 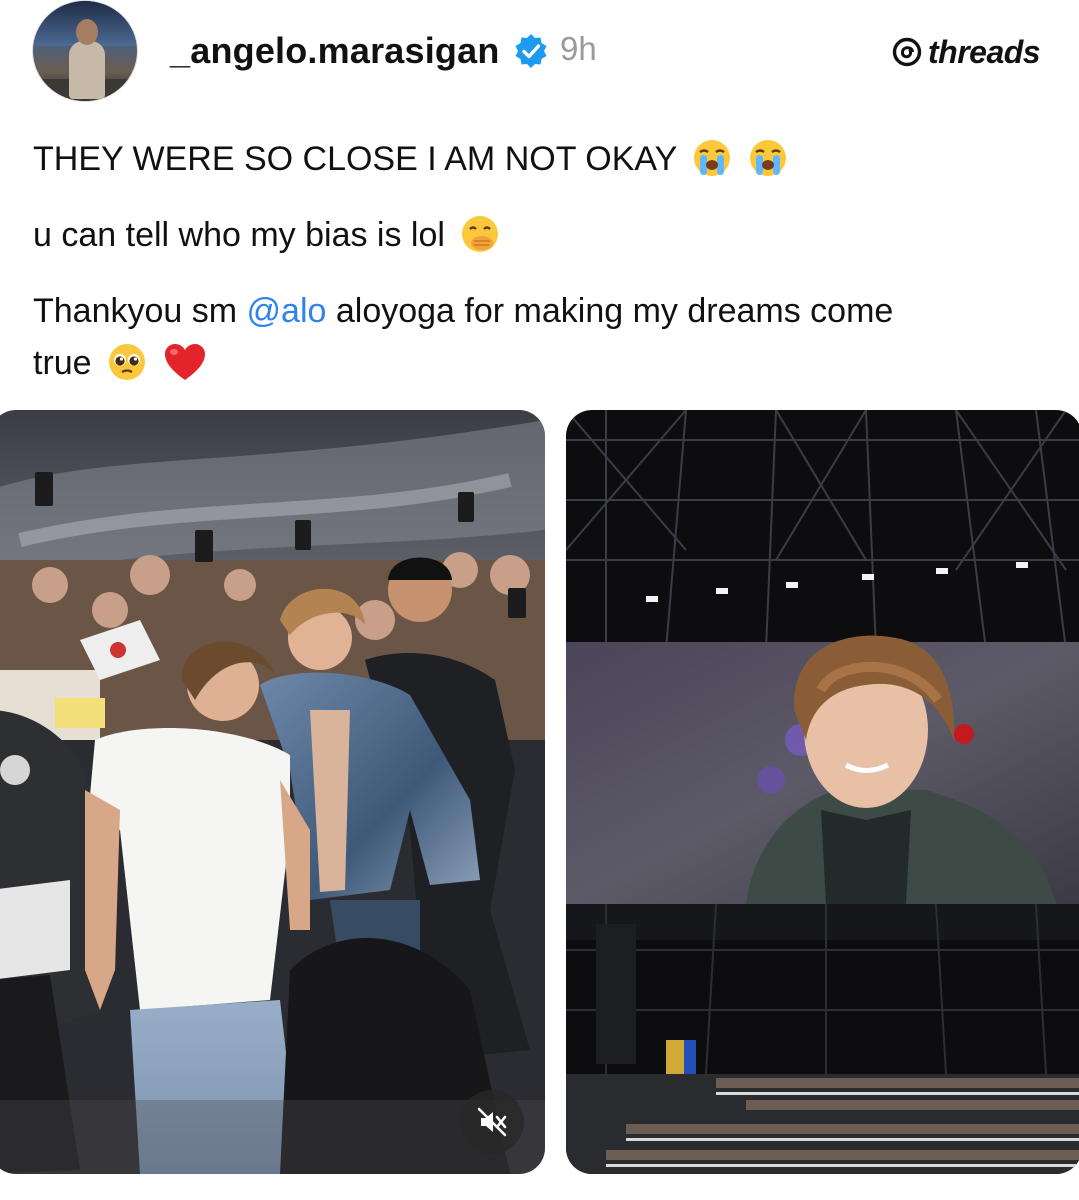 What do you see at coordinates (287, 311) in the screenshot?
I see `mention-alo: @alo` at bounding box center [287, 311].